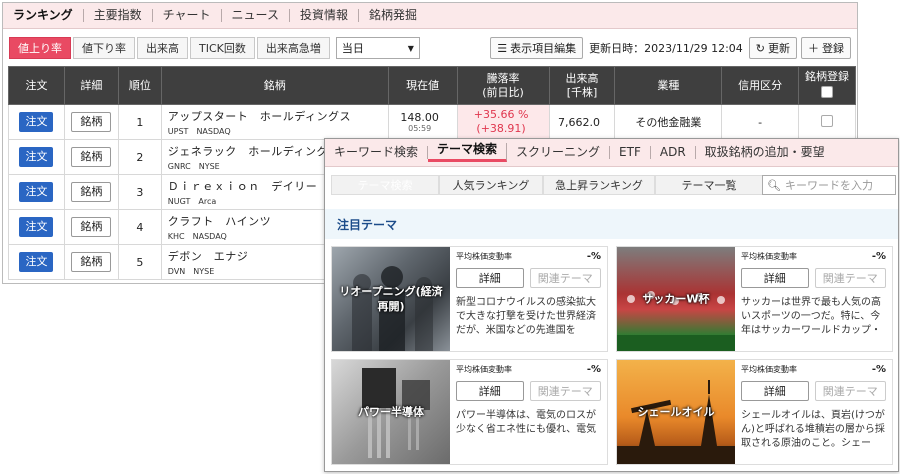  I want to click on nav-request-stocks: 取扱銘柄の追加・要望, so click(765, 152).